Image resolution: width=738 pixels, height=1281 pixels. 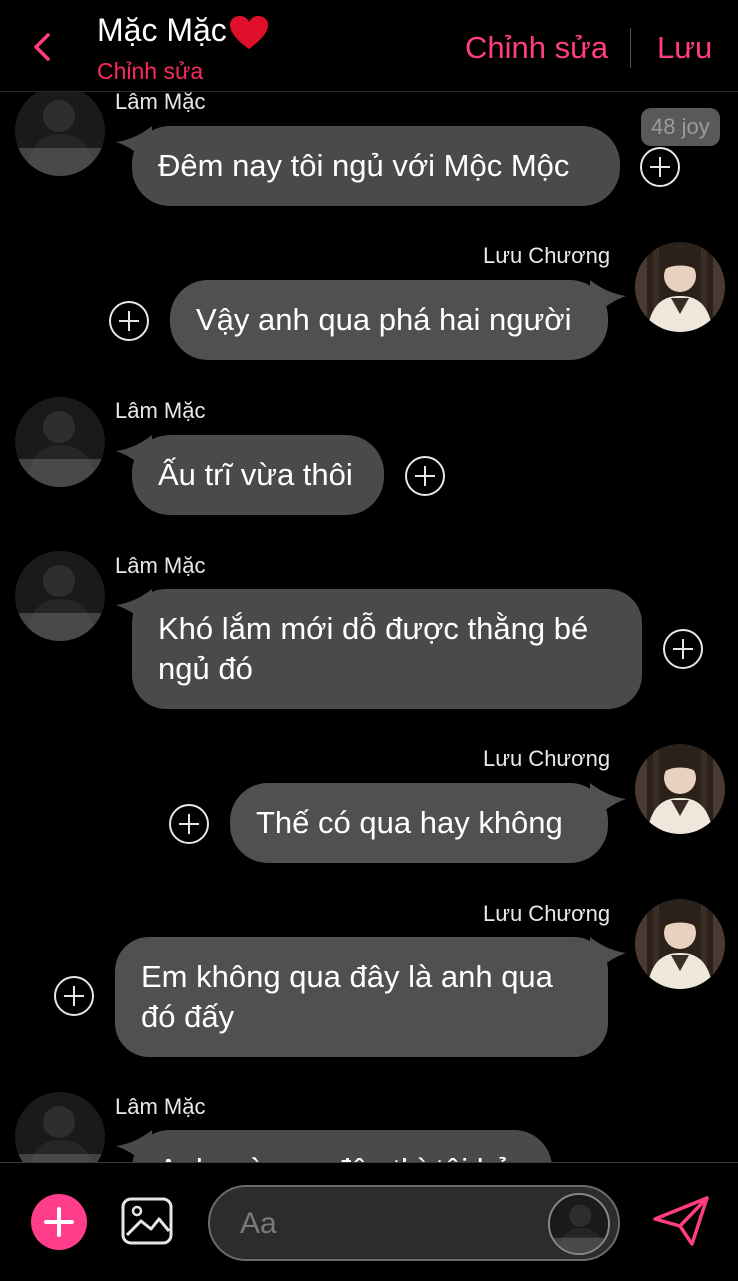 I want to click on image-icon, so click(x=147, y=1221).